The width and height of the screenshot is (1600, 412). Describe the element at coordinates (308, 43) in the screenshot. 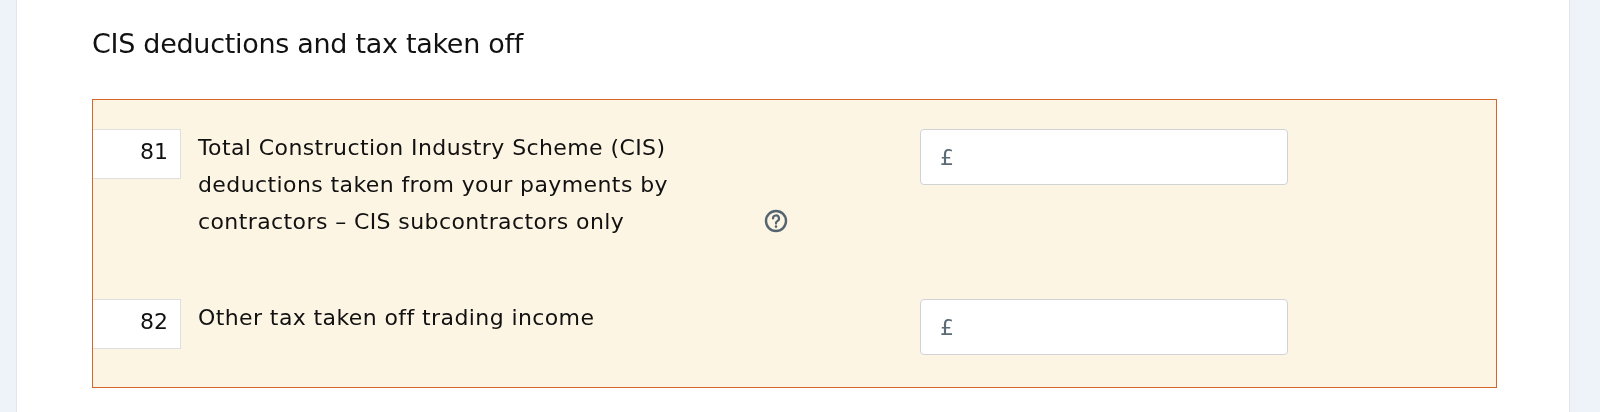

I see `section-title: CIS deductions and tax taken off` at that location.